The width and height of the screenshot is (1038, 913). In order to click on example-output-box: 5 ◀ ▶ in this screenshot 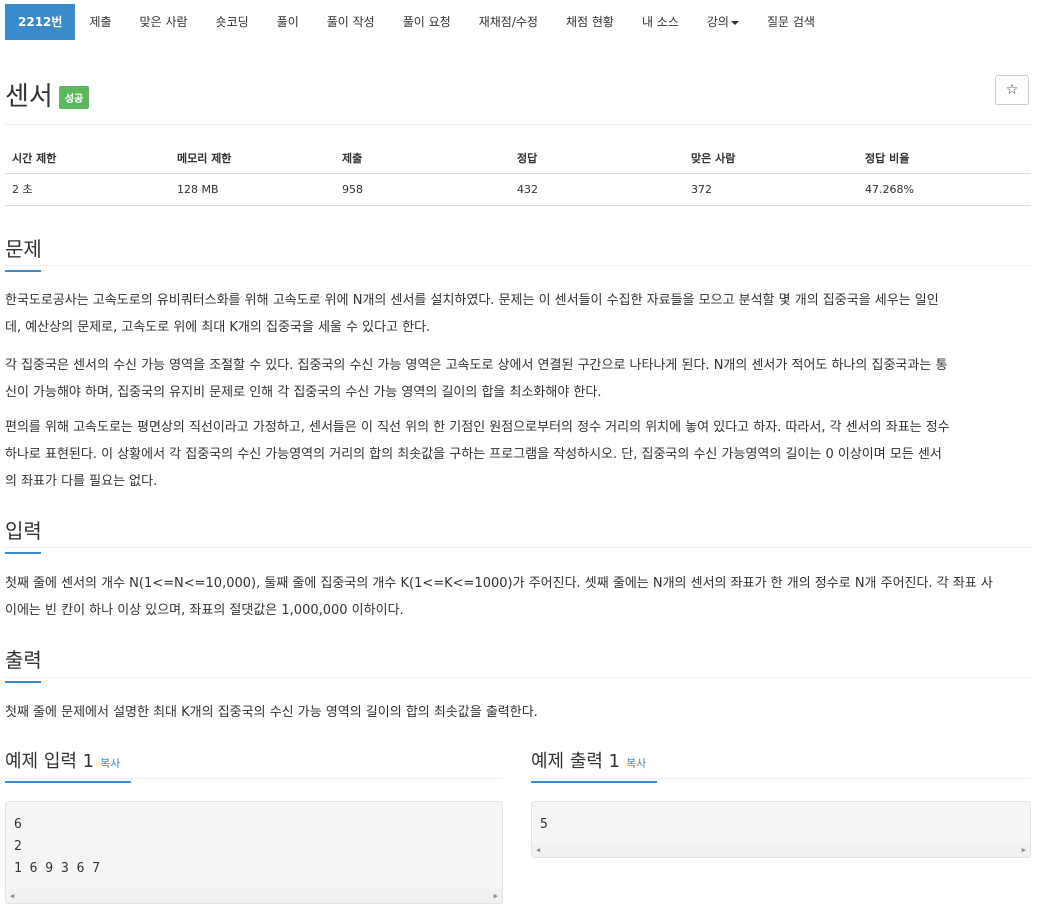, I will do `click(781, 829)`.